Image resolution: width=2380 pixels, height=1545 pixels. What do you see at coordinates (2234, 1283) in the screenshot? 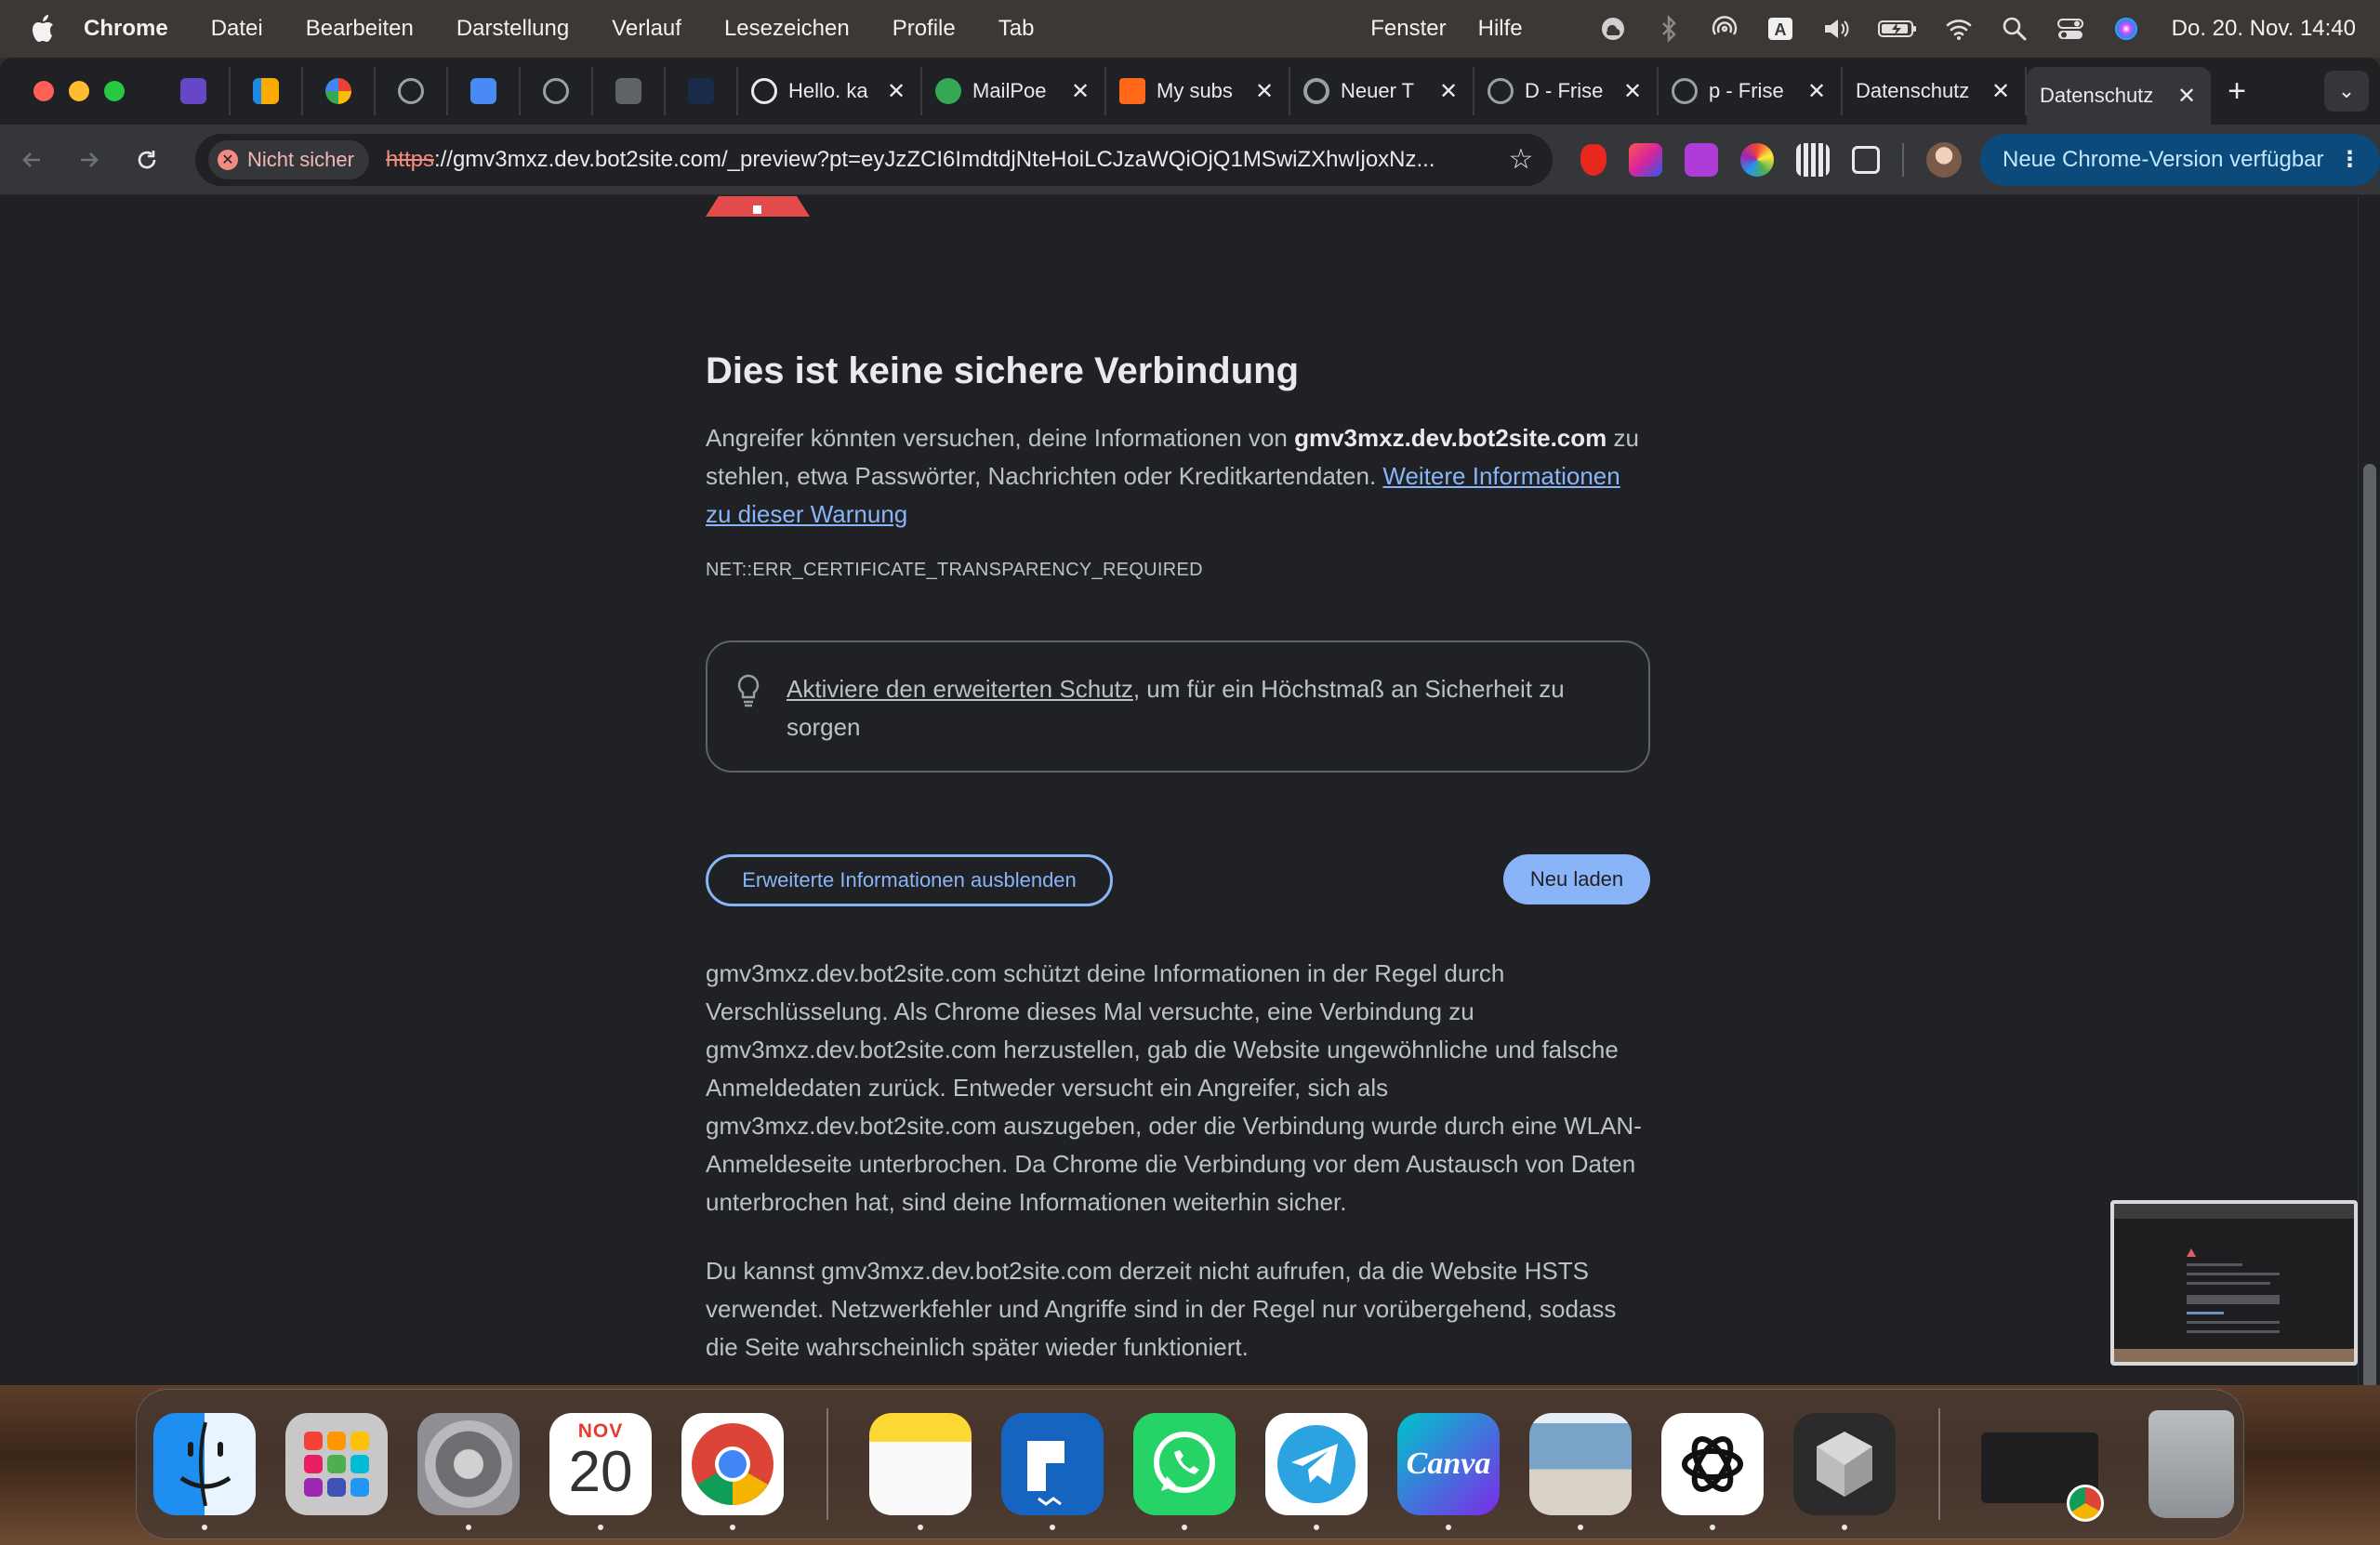
I see `screenshot-thumbnail` at bounding box center [2234, 1283].